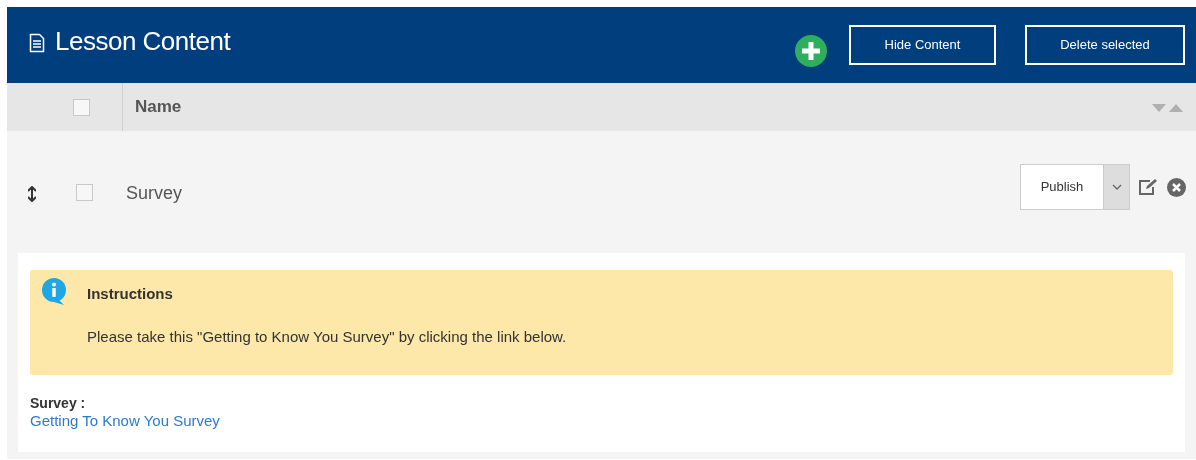 The height and width of the screenshot is (460, 1196). Describe the element at coordinates (922, 45) in the screenshot. I see `hide-content-button: Hide Content` at that location.